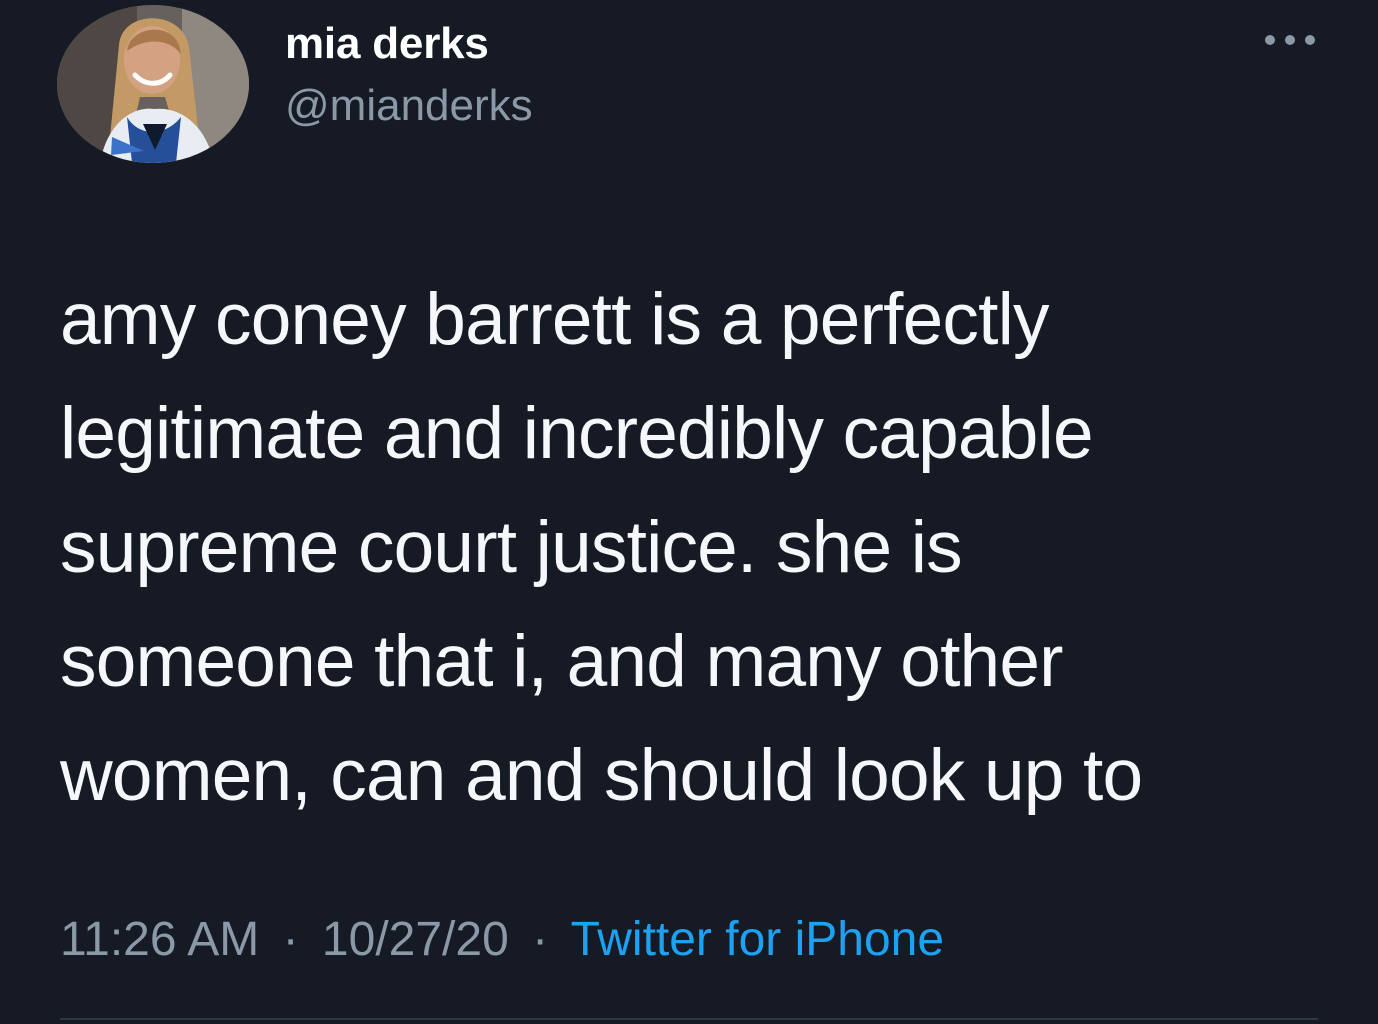  What do you see at coordinates (577, 433) in the screenshot?
I see `tweet-text-line: legitimate and incredibly capable` at bounding box center [577, 433].